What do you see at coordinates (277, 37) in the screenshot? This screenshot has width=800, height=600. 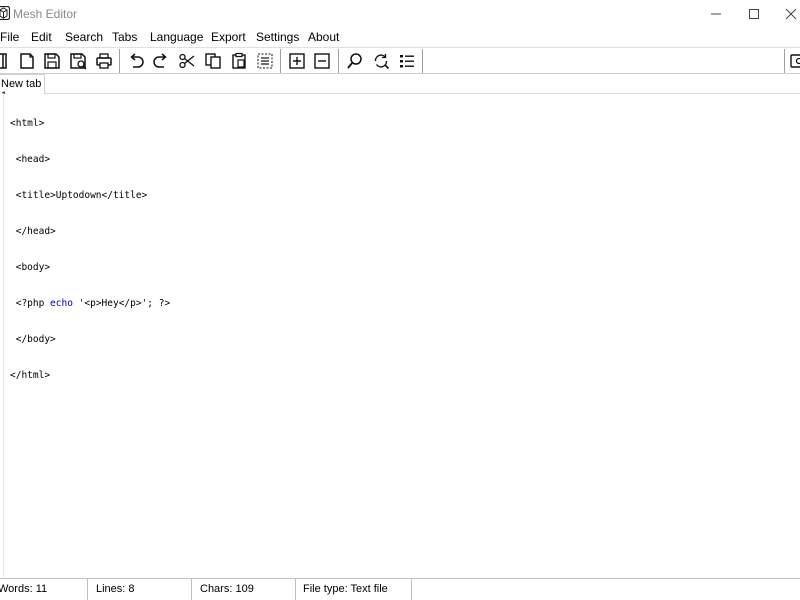 I see `menu-settings: Settings` at bounding box center [277, 37].